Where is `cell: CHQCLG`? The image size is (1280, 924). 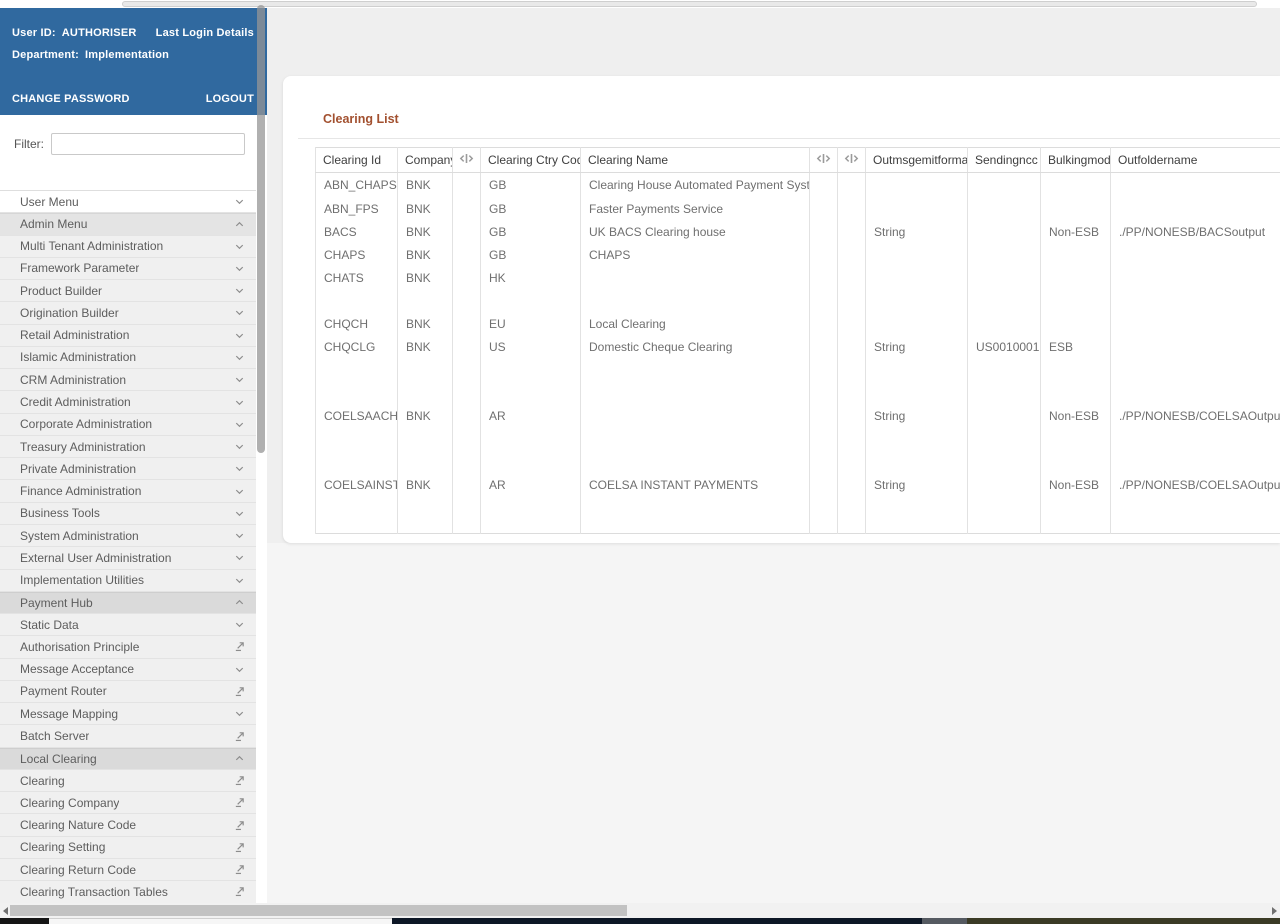 cell: CHQCLG is located at coordinates (356, 369).